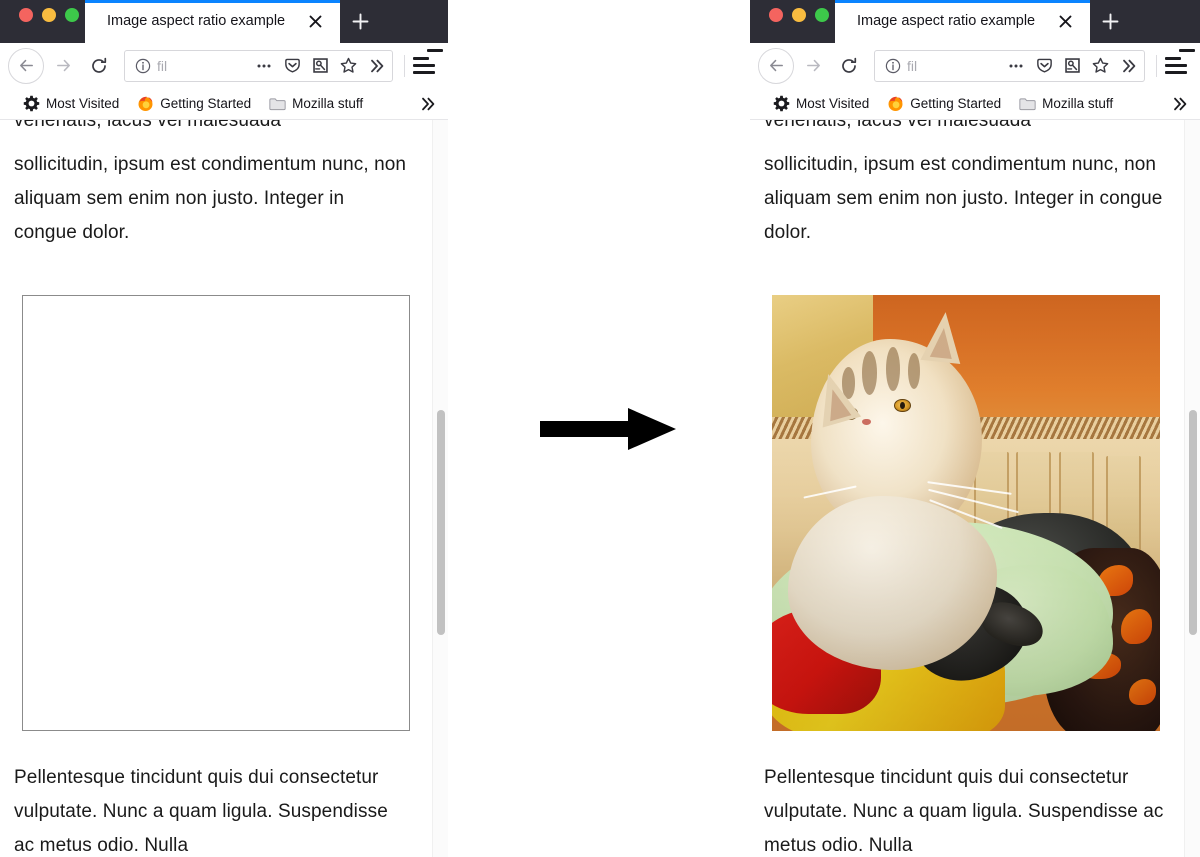  I want to click on tabby-cat-ear-right, so click(943, 337).